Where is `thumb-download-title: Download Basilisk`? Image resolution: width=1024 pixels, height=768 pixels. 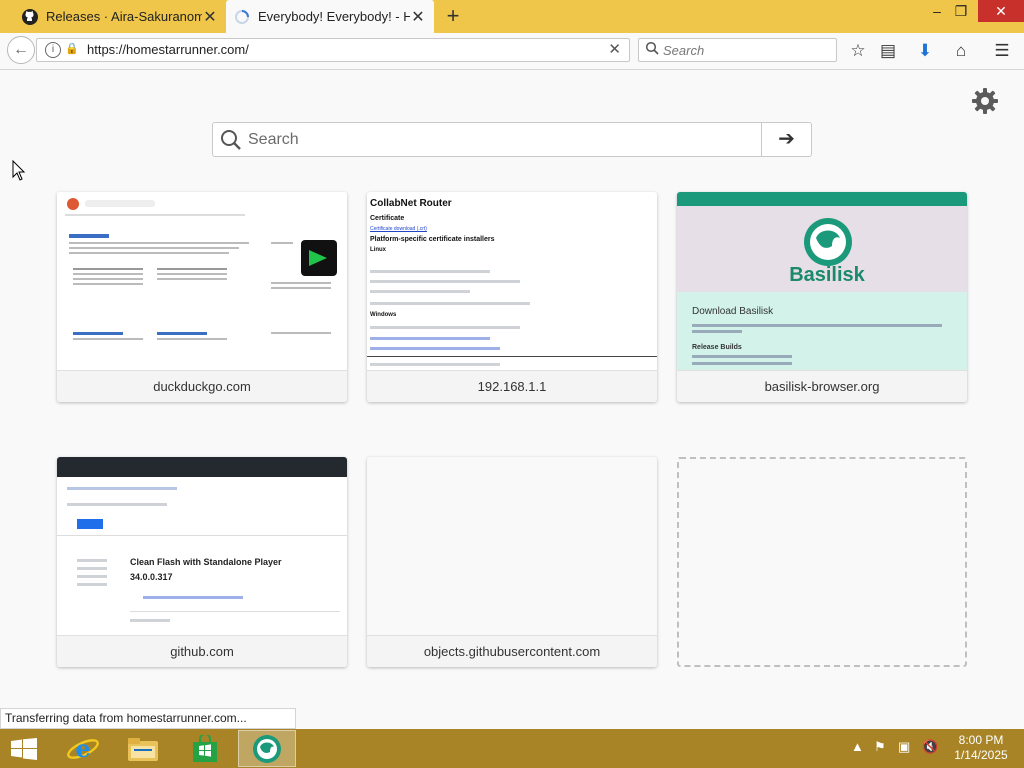
thumb-download-title: Download Basilisk is located at coordinates (733, 311).